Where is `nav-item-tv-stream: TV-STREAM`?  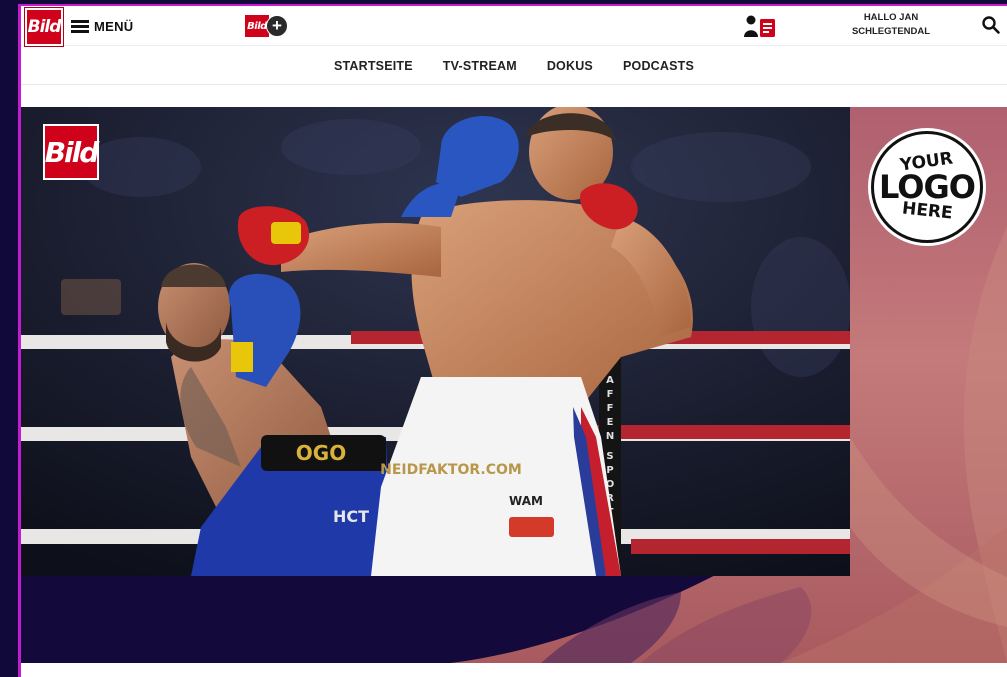 nav-item-tv-stream: TV-STREAM is located at coordinates (480, 66).